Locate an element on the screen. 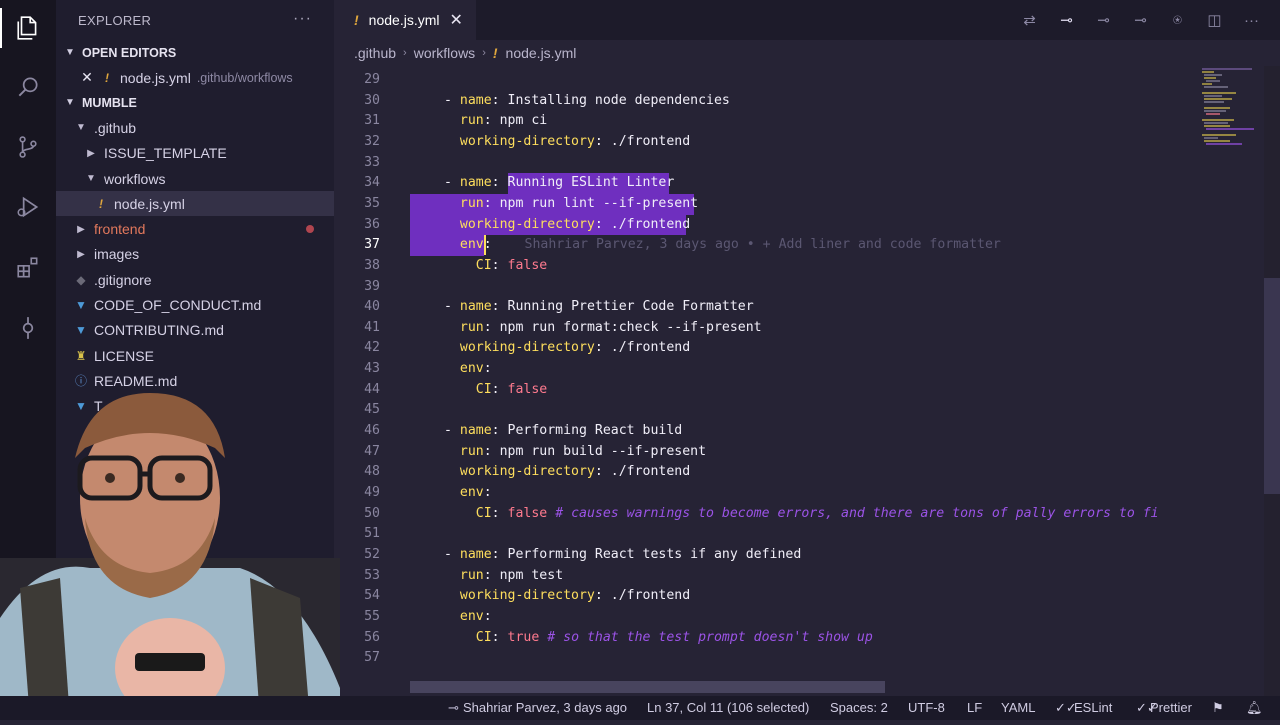 This screenshot has height=725, width=1280. tree-item-node-js-yml: ! node.js.yml is located at coordinates (195, 204).